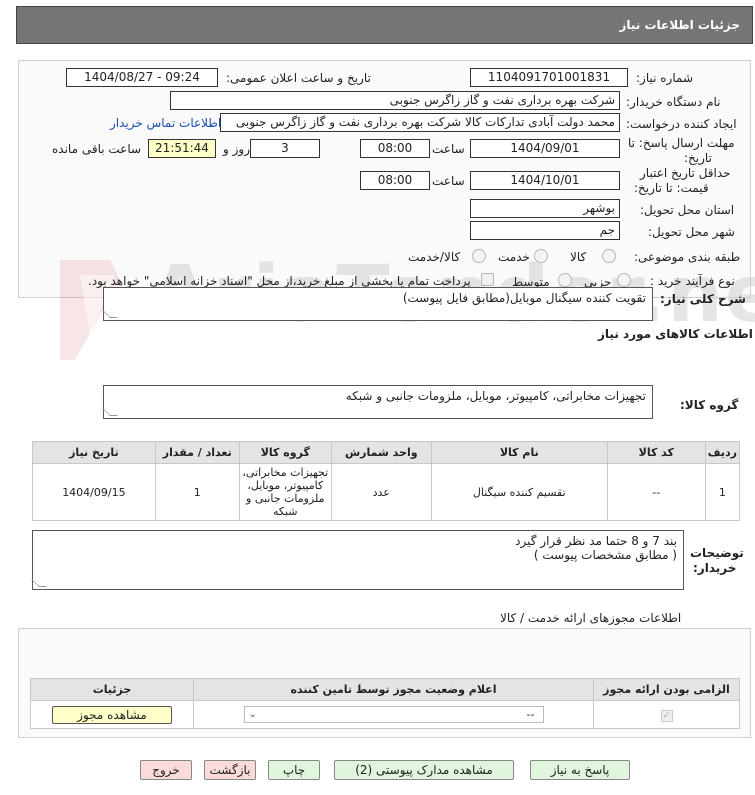 This screenshot has height=795, width=755. What do you see at coordinates (709, 405) in the screenshot?
I see `goods-group-label: گروه کالا:` at bounding box center [709, 405].